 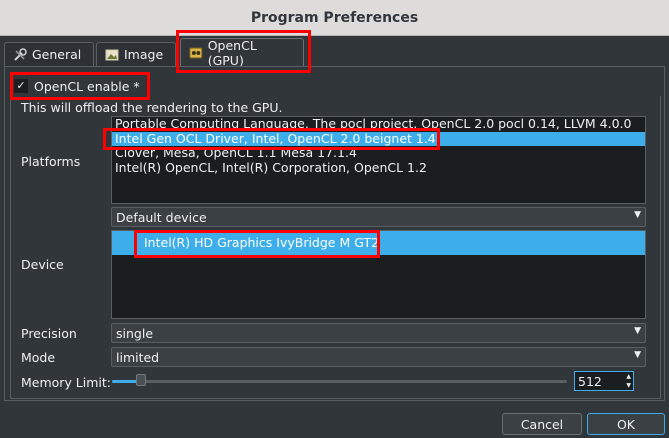 What do you see at coordinates (196, 53) in the screenshot?
I see `gpu-icon` at bounding box center [196, 53].